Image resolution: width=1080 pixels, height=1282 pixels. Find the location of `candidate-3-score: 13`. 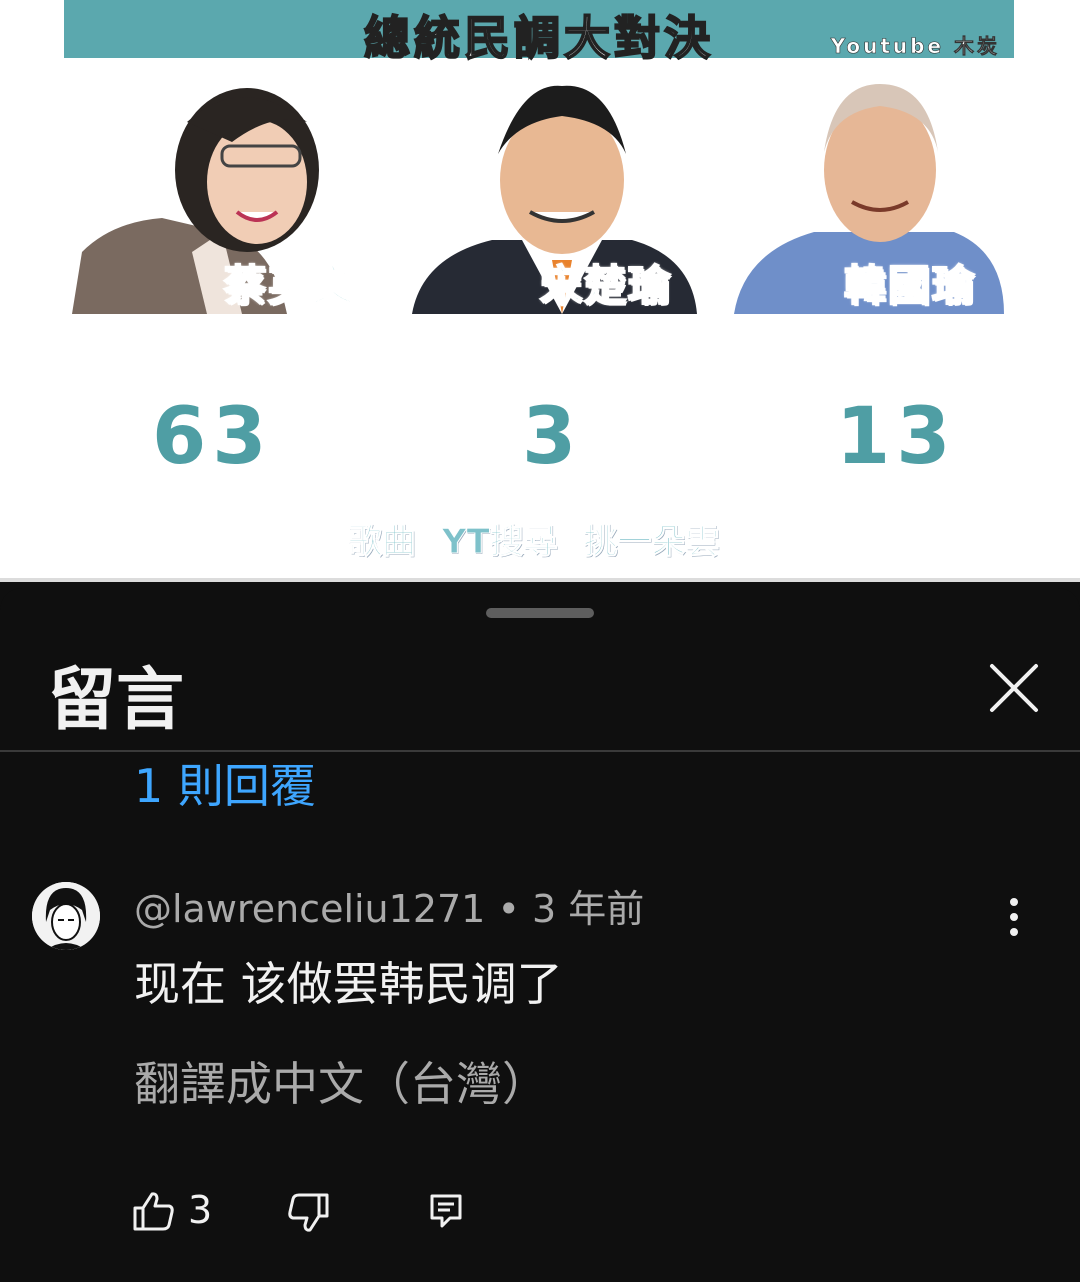

candidate-3-score: 13 is located at coordinates (896, 437).